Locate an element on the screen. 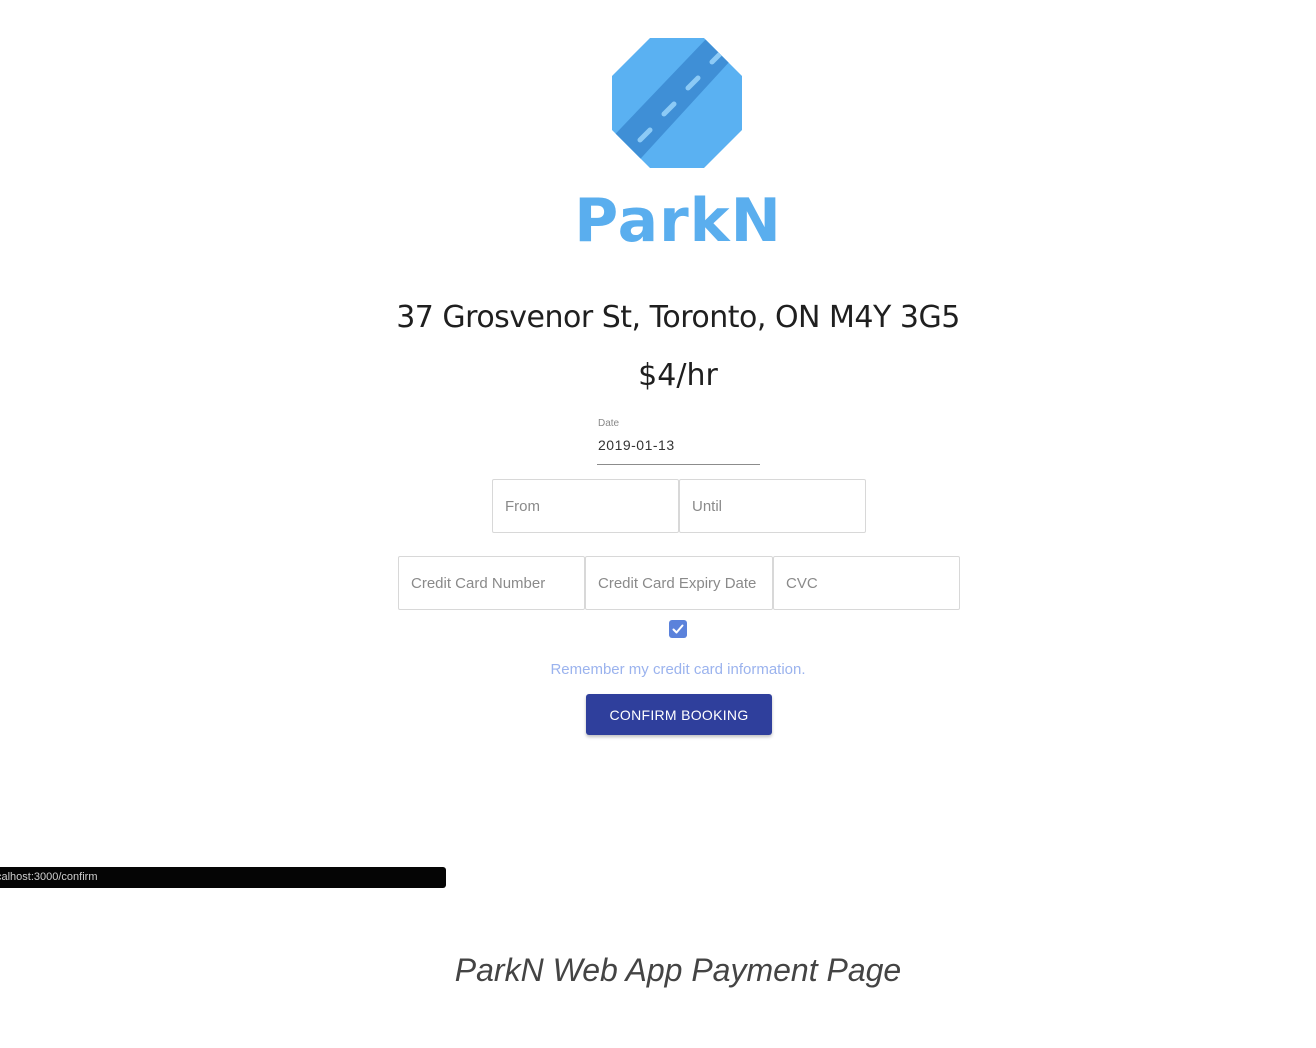  brand-name: ParkN is located at coordinates (678, 221).